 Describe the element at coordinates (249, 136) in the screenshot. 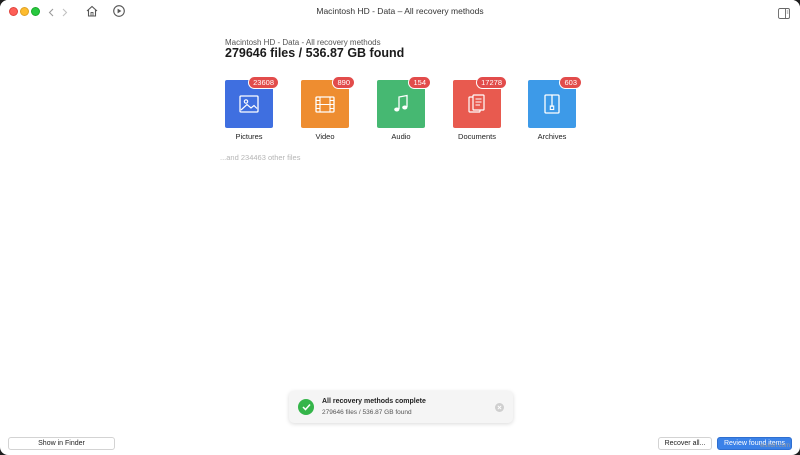

I see `category-label: Pictures` at that location.